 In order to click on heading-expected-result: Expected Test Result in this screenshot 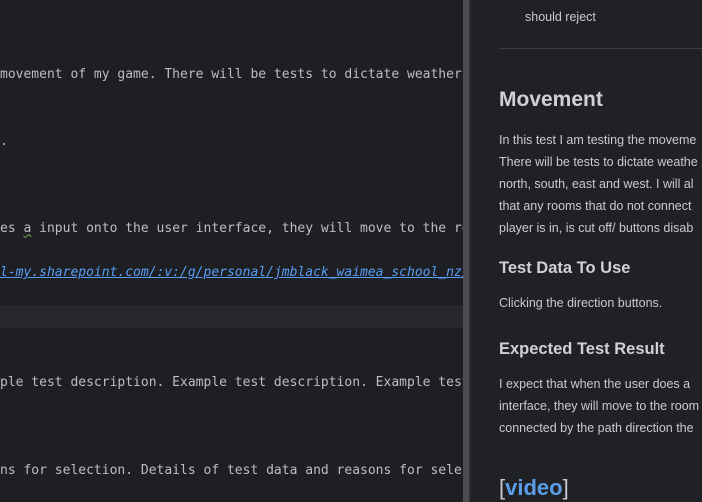, I will do `click(582, 349)`.